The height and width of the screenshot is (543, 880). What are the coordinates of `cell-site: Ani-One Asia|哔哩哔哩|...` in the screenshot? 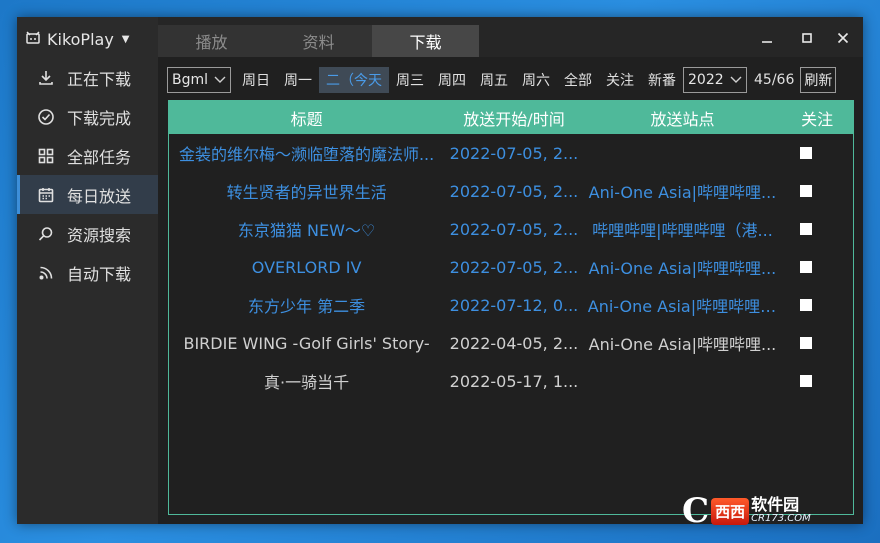 It's located at (684, 306).